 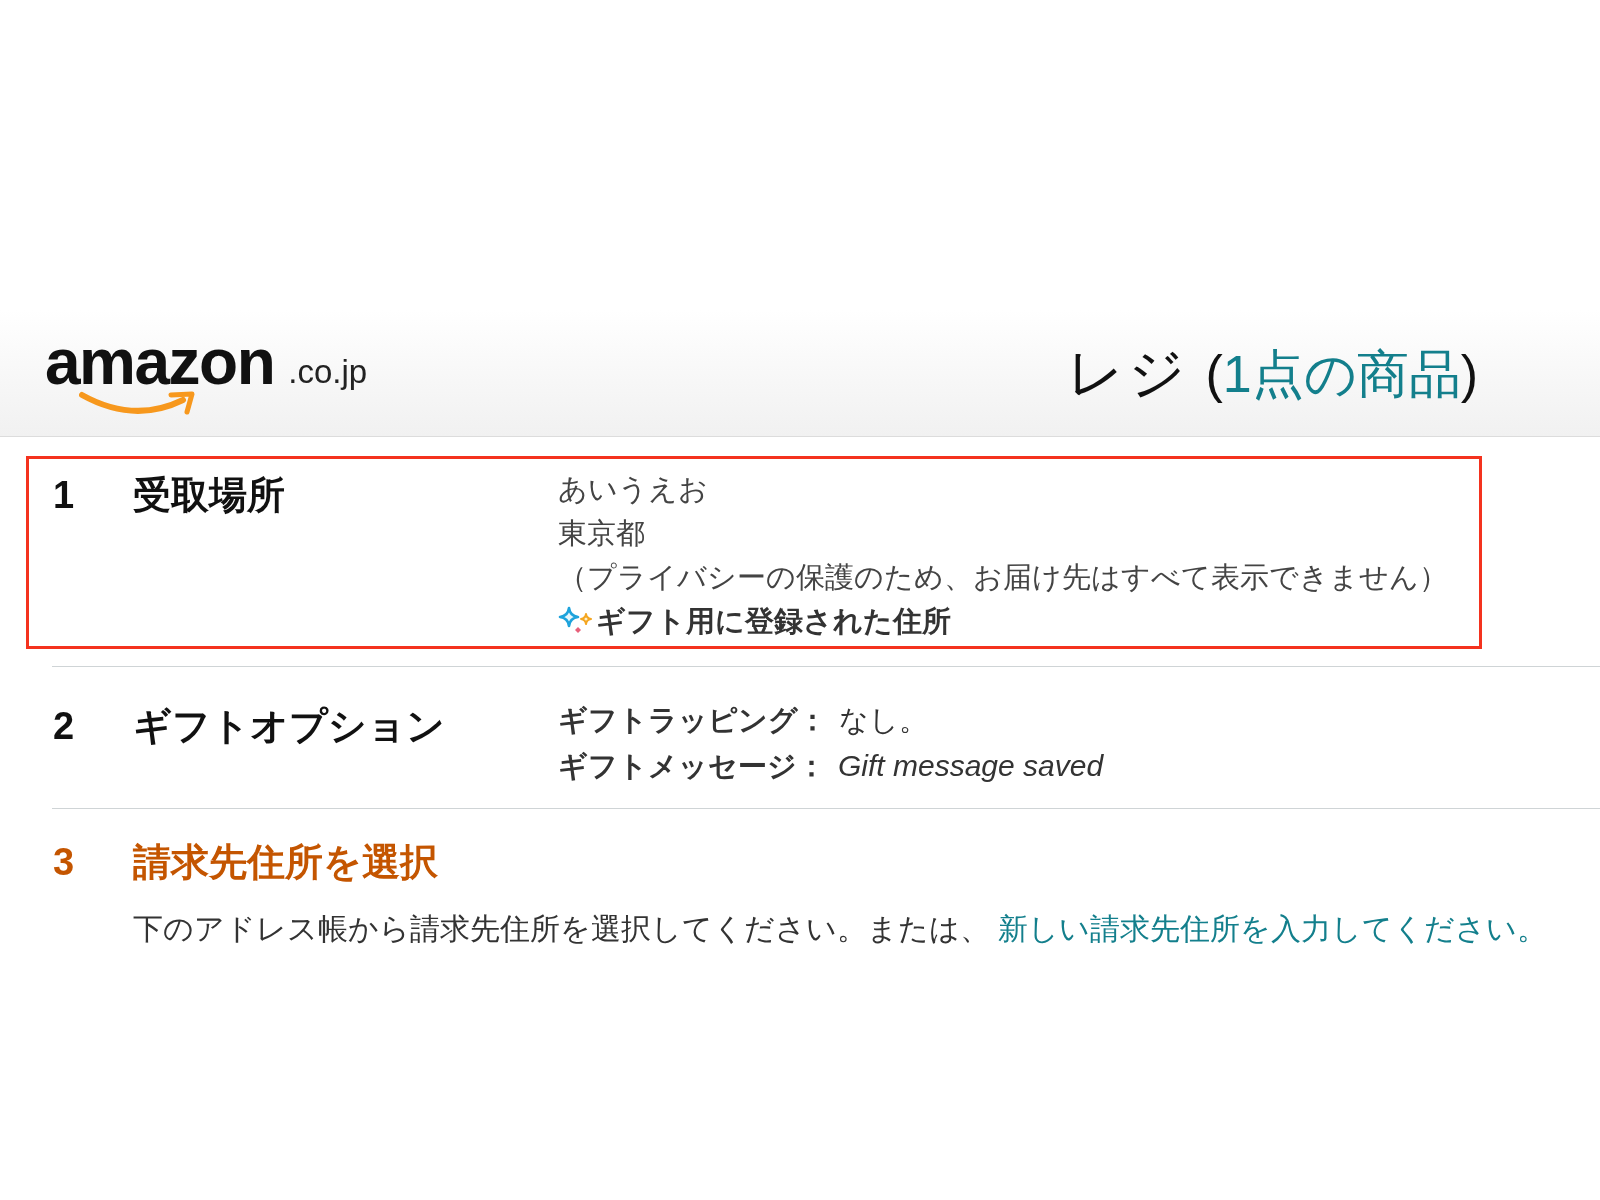 I want to click on open-parenthesis: (, so click(x=1214, y=374).